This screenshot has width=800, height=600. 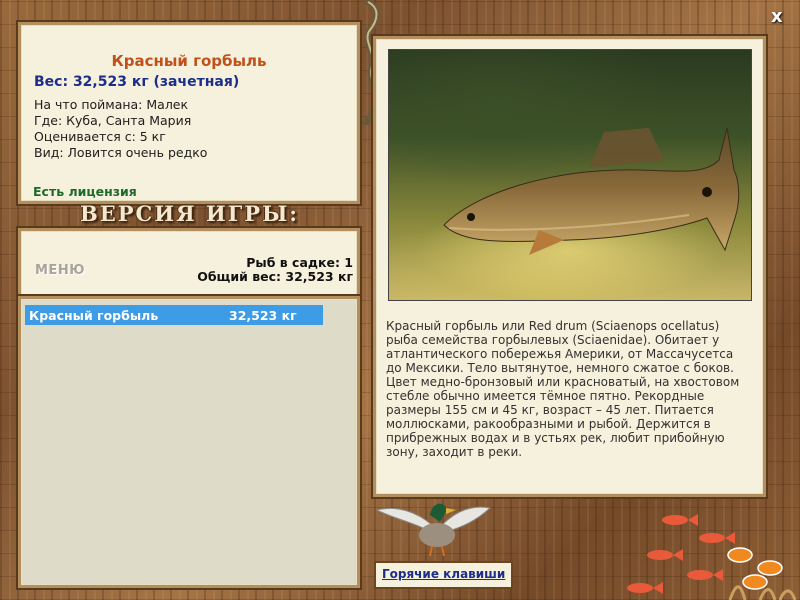 What do you see at coordinates (275, 276) in the screenshot?
I see `total-weight: Общий вес: 32,523 кг` at bounding box center [275, 276].